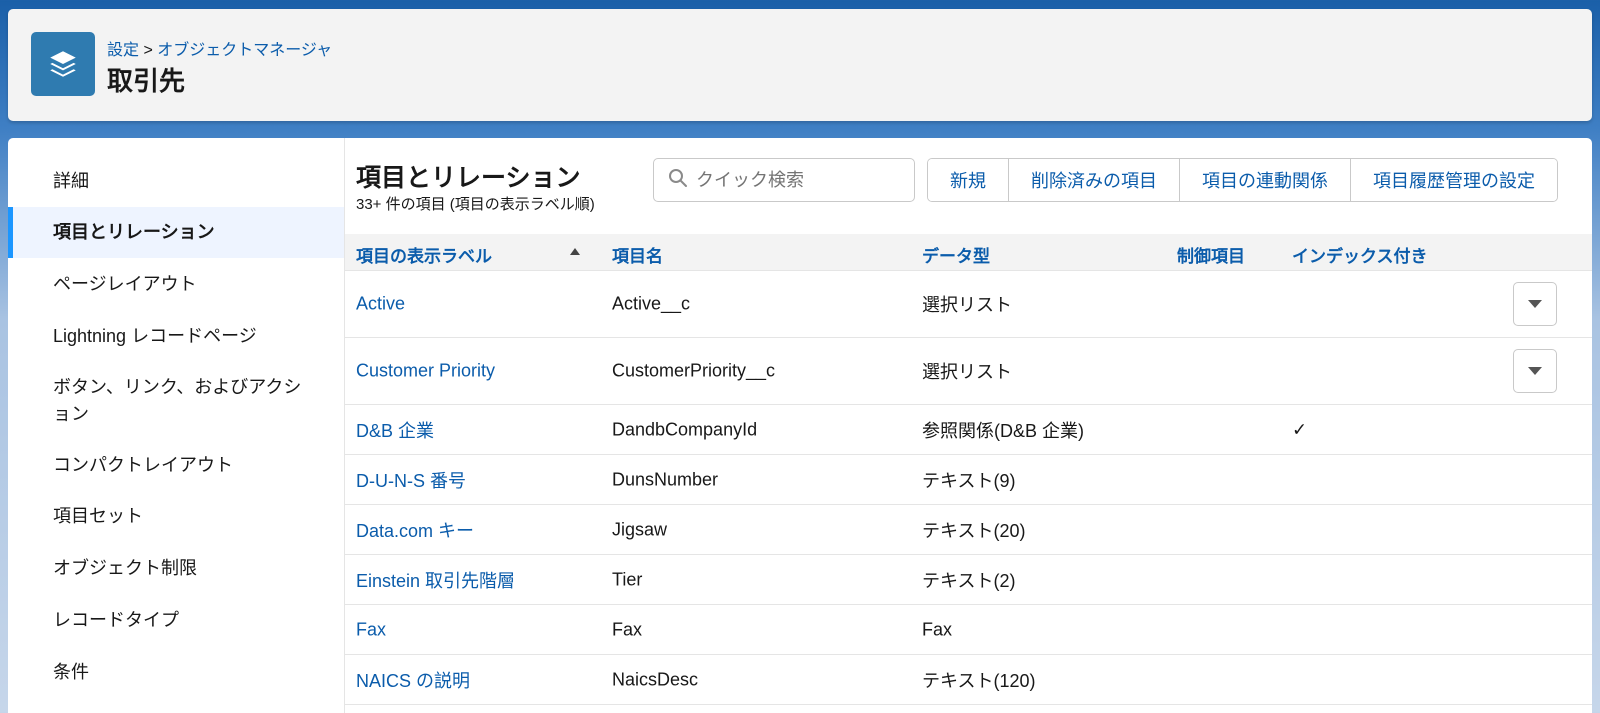 Image resolution: width=1600 pixels, height=713 pixels. I want to click on breadcrumb-object-manager-link: オブジェクトマネージャ, so click(244, 50).